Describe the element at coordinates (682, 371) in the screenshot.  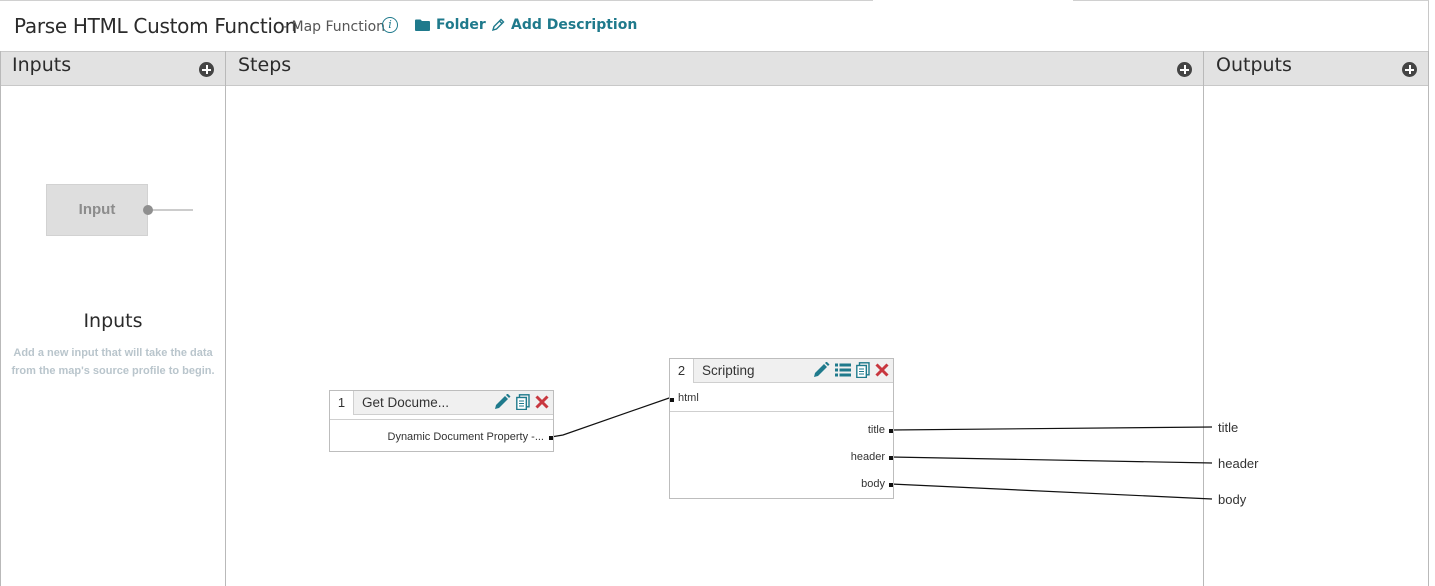
I see `step-number: 2` at that location.